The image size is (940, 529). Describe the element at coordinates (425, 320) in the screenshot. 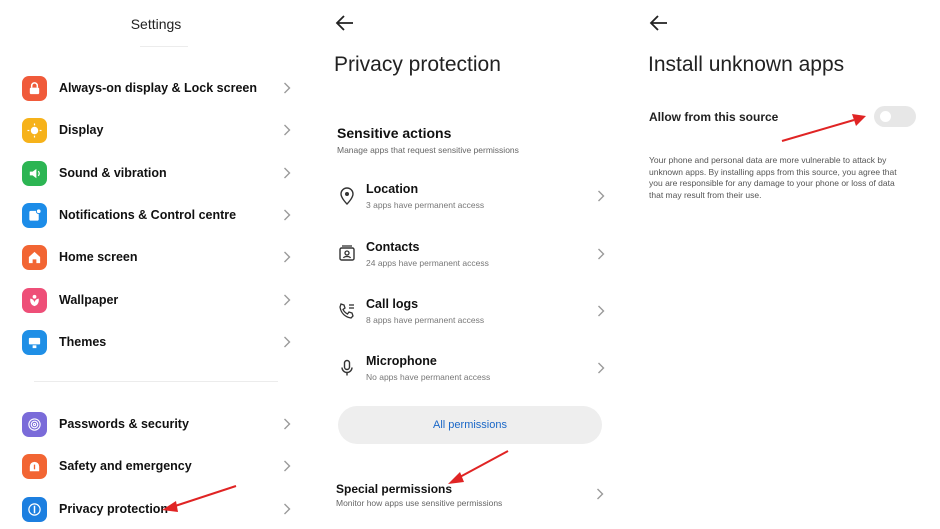

I see `permission-subtitle: 8 apps have permanent access` at that location.